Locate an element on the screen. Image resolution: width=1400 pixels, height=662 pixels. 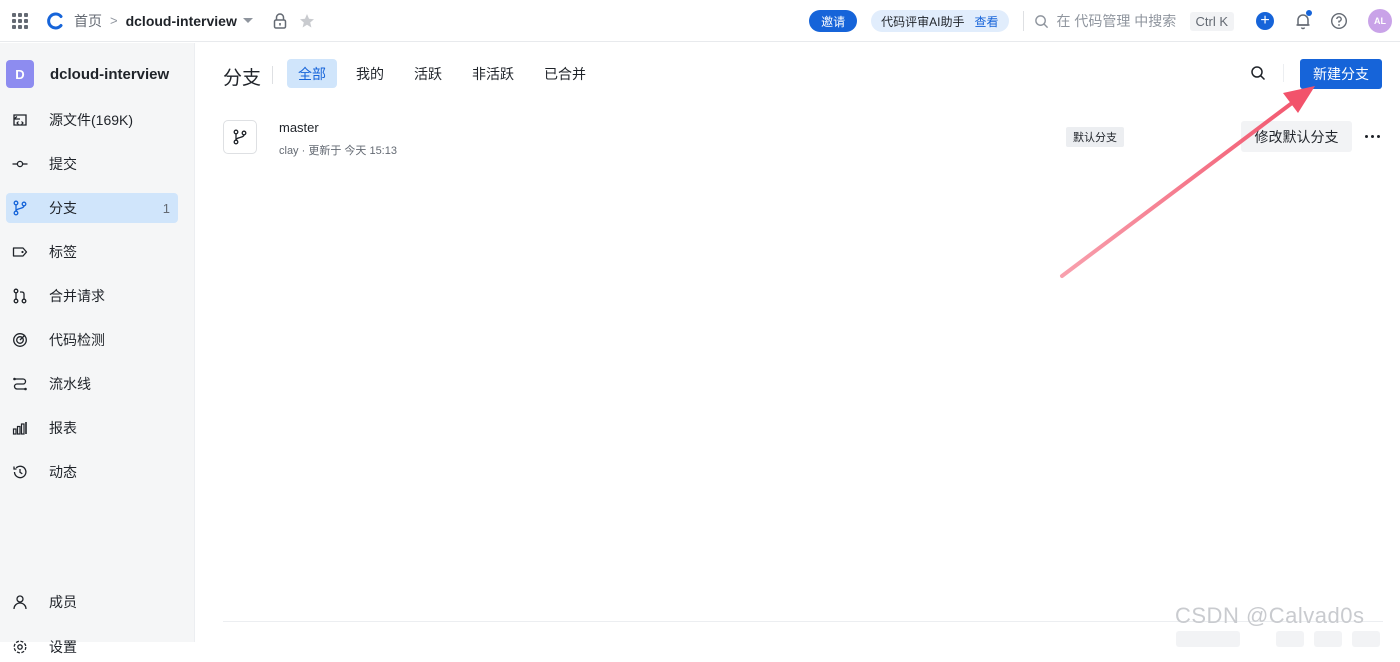
tab-inactive: 非活跃 is located at coordinates (493, 73).